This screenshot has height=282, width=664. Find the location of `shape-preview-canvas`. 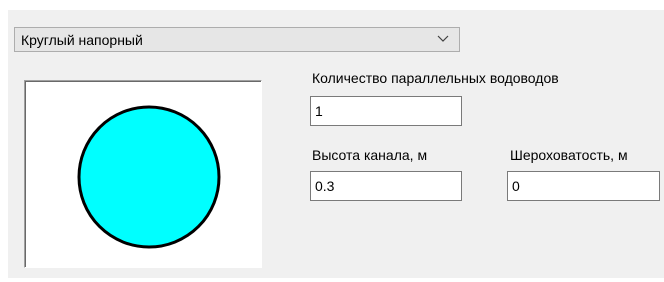

shape-preview-canvas is located at coordinates (149, 177).